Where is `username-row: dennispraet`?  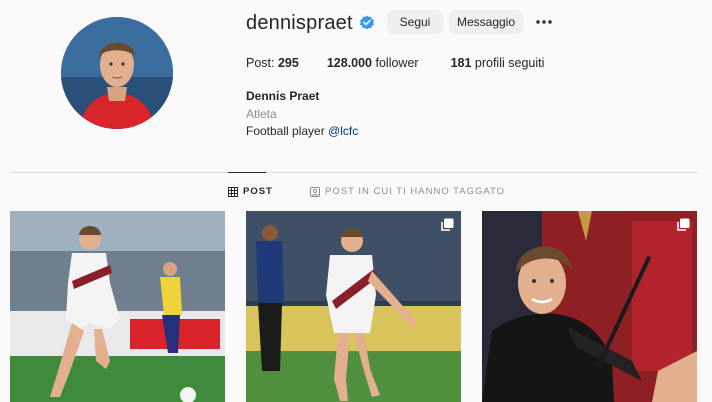 username-row: dennispraet is located at coordinates (310, 23).